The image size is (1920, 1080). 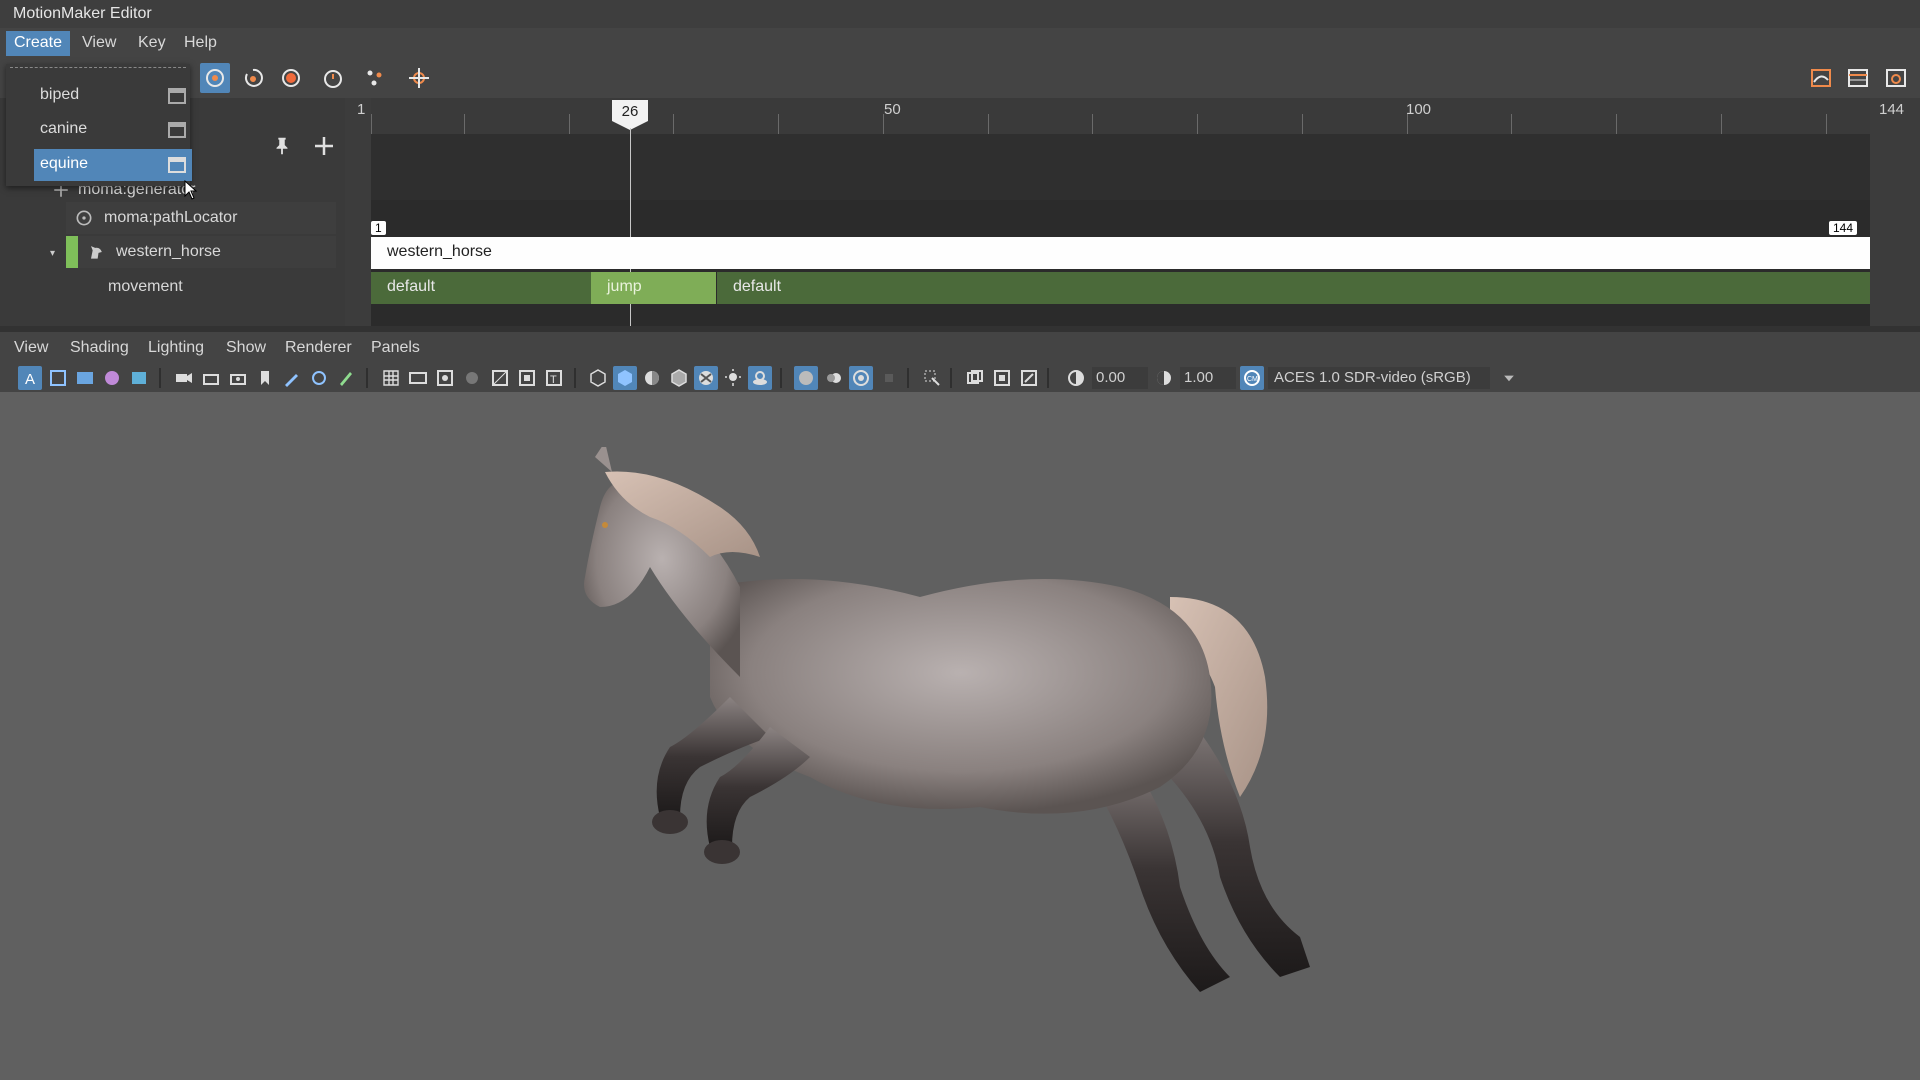 What do you see at coordinates (113, 130) in the screenshot?
I see `dropdown-item-canine: canine` at bounding box center [113, 130].